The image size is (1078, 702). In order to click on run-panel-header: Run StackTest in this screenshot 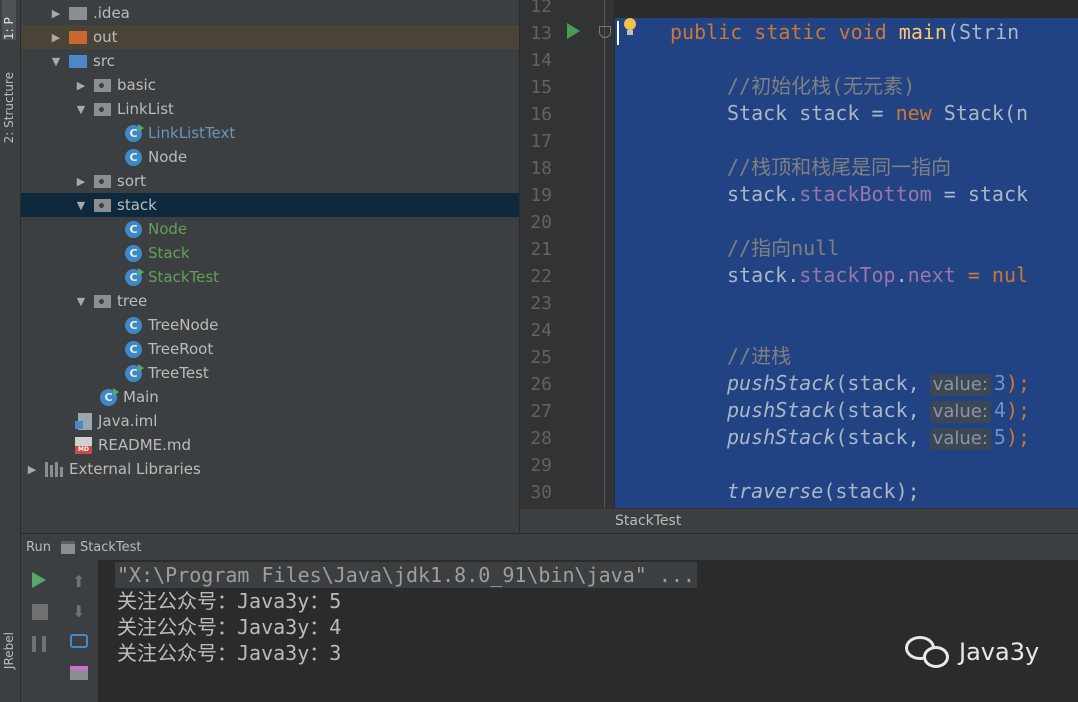, I will do `click(549, 546)`.